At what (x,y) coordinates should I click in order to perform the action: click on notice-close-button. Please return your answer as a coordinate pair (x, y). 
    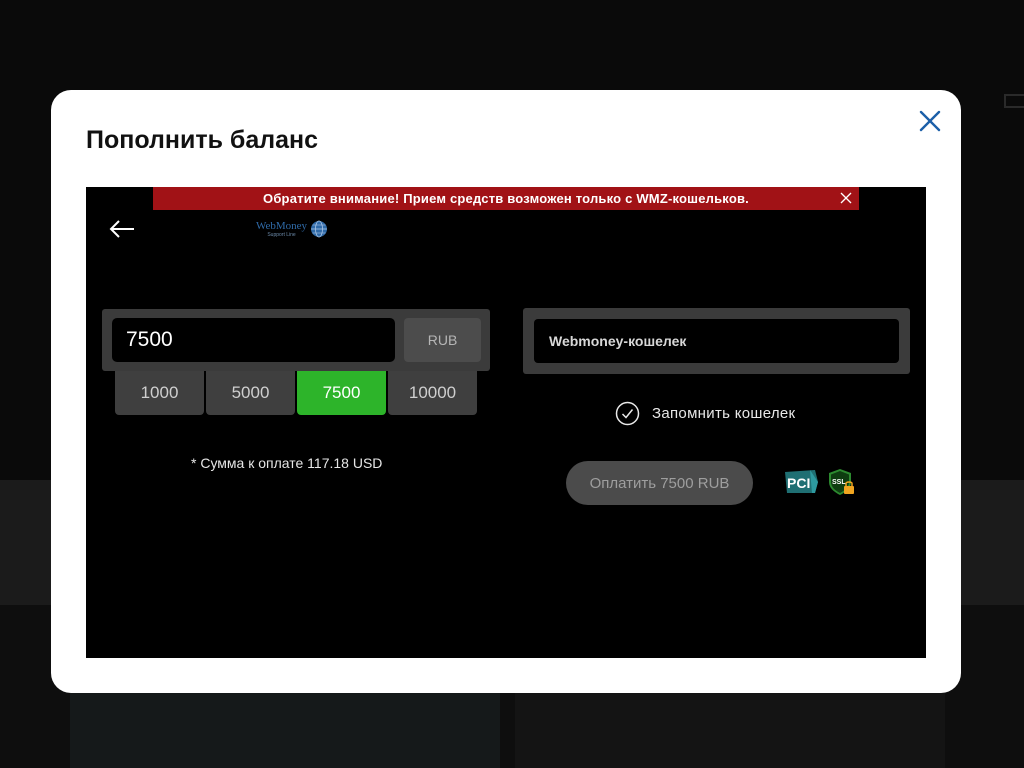
    Looking at the image, I should click on (846, 198).